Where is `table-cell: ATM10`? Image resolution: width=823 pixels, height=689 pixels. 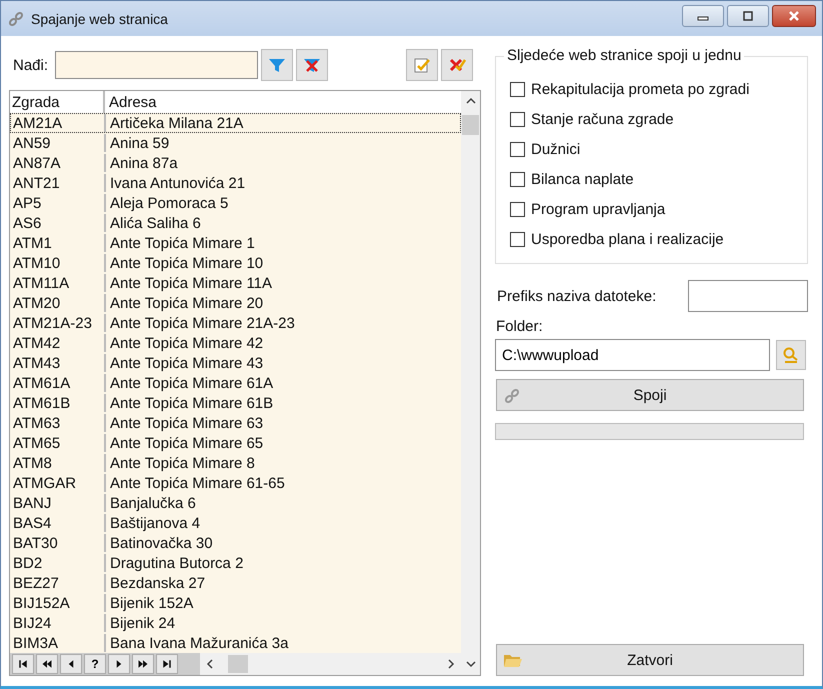
table-cell: ATM10 is located at coordinates (58, 263).